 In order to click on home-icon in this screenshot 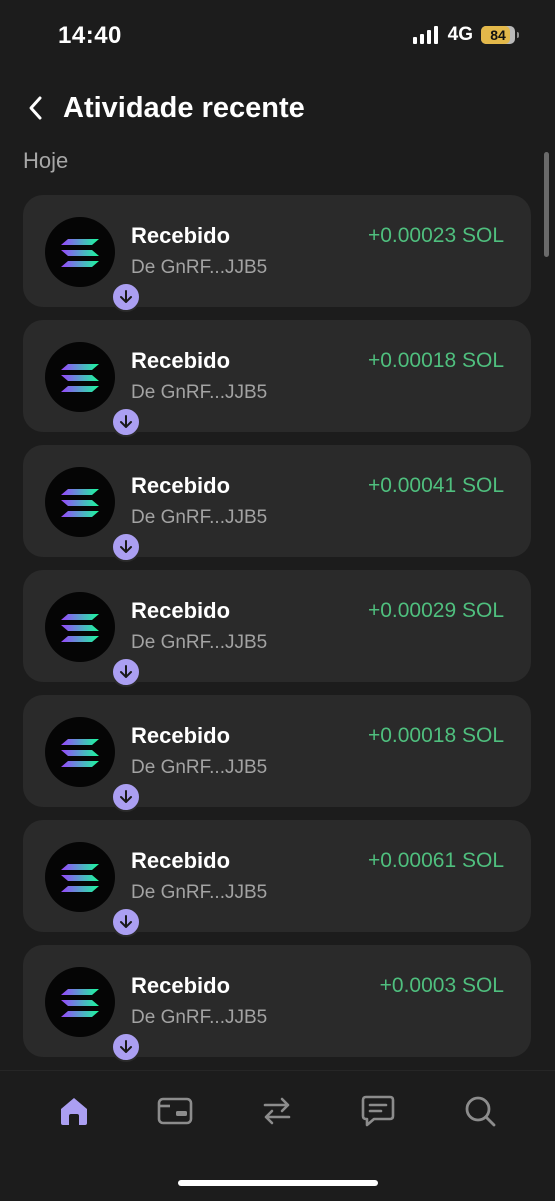, I will do `click(74, 1111)`.